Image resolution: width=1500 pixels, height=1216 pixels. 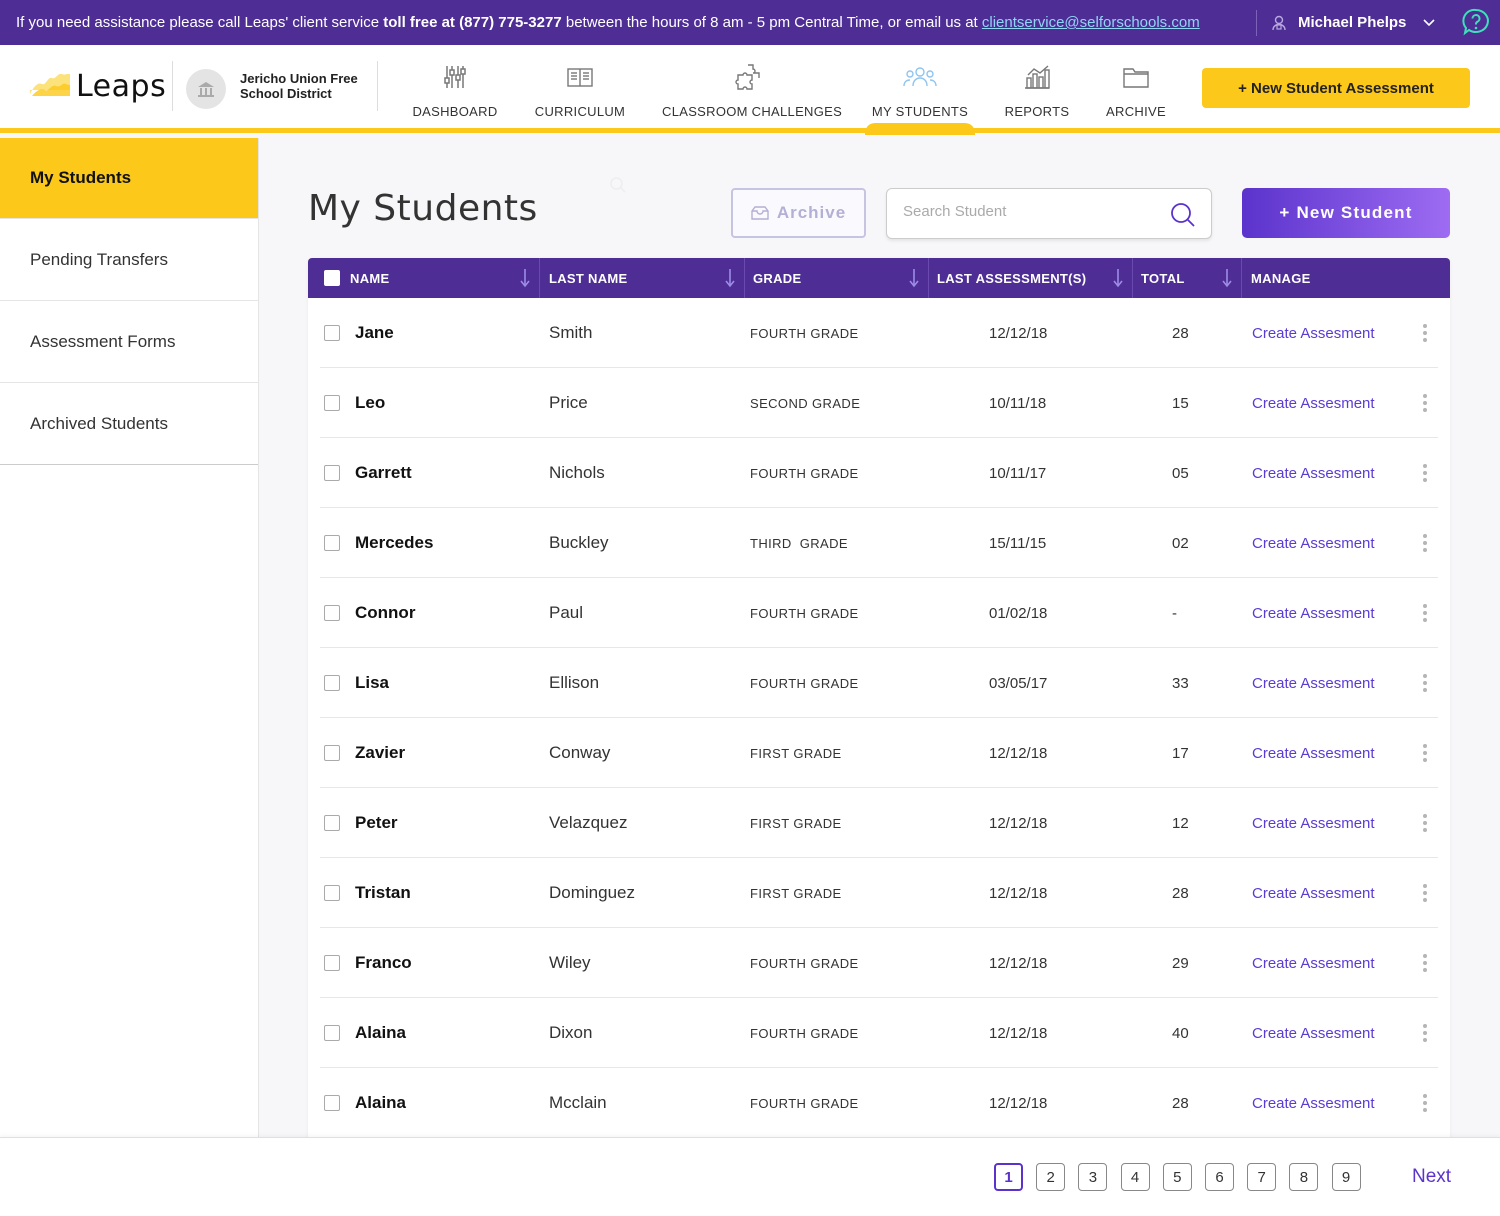 I want to click on new-student-assessment-button: + New Student Assessment, so click(x=1336, y=88).